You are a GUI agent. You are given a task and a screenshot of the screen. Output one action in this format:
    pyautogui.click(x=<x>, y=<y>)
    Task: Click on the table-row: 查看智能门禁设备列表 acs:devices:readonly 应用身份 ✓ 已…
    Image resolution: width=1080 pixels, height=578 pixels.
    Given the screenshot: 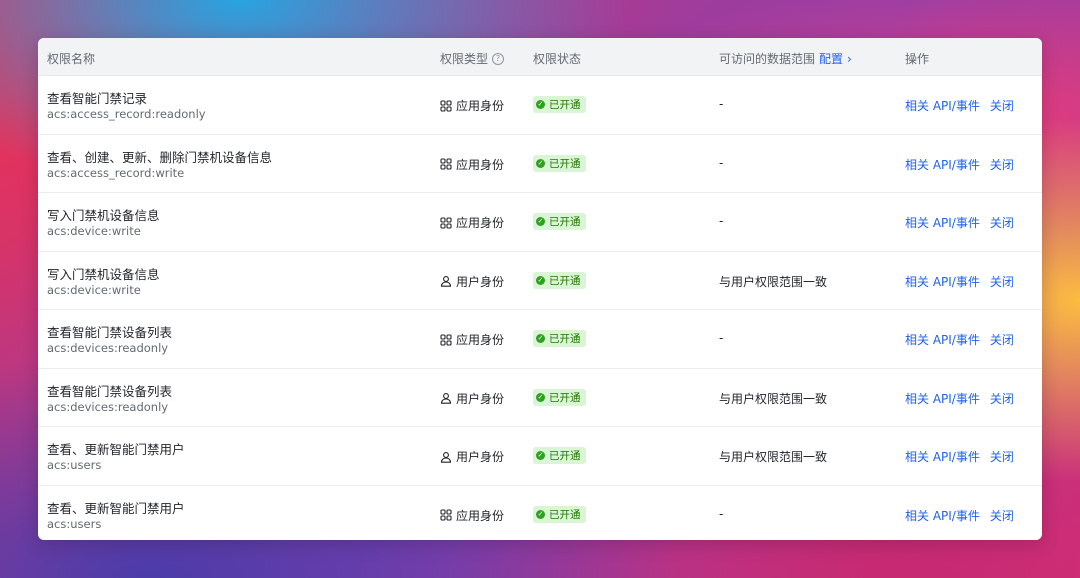 What is the action you would take?
    pyautogui.click(x=540, y=339)
    